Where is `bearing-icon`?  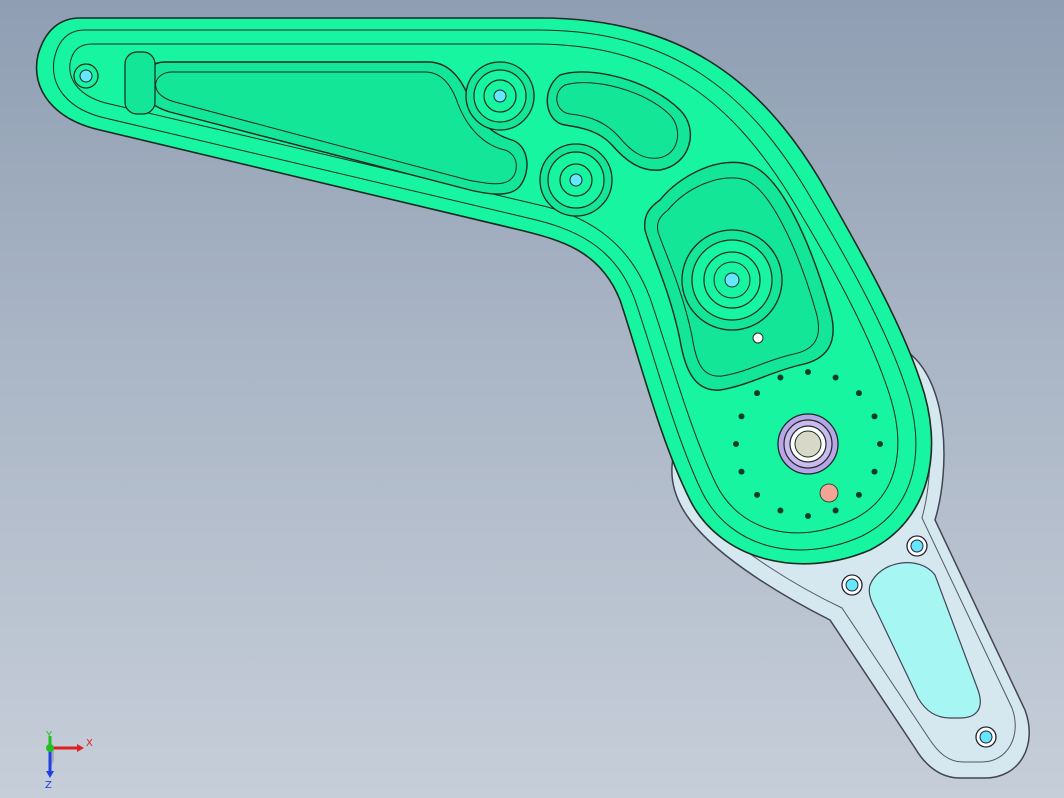
bearing-icon is located at coordinates (808, 444).